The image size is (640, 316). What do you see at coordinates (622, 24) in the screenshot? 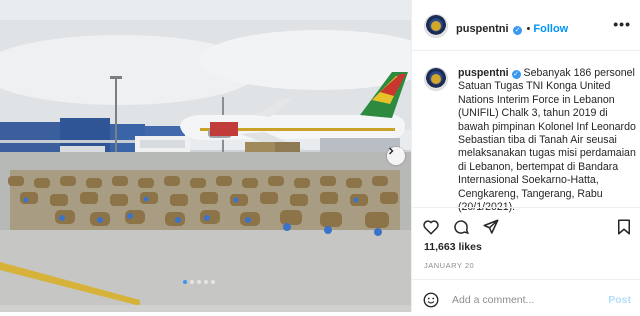
I see `more-options-button: •••` at bounding box center [622, 24].